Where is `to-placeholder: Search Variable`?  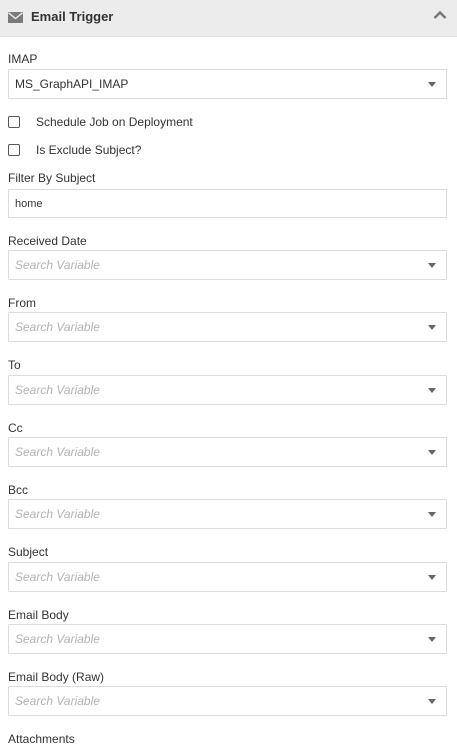
to-placeholder: Search Variable is located at coordinates (57, 390).